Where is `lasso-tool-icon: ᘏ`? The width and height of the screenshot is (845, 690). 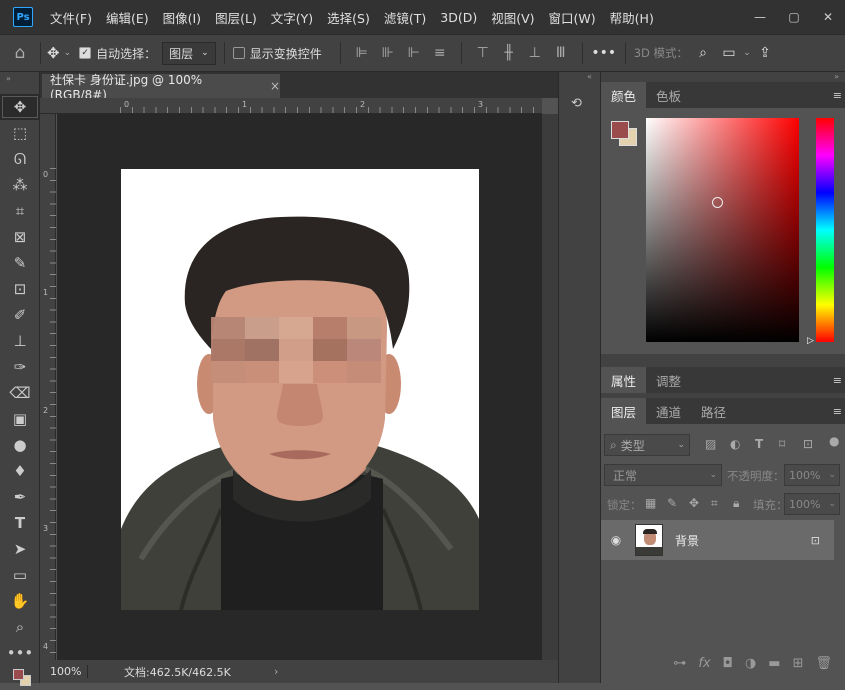
lasso-tool-icon: ᘏ is located at coordinates (20, 159).